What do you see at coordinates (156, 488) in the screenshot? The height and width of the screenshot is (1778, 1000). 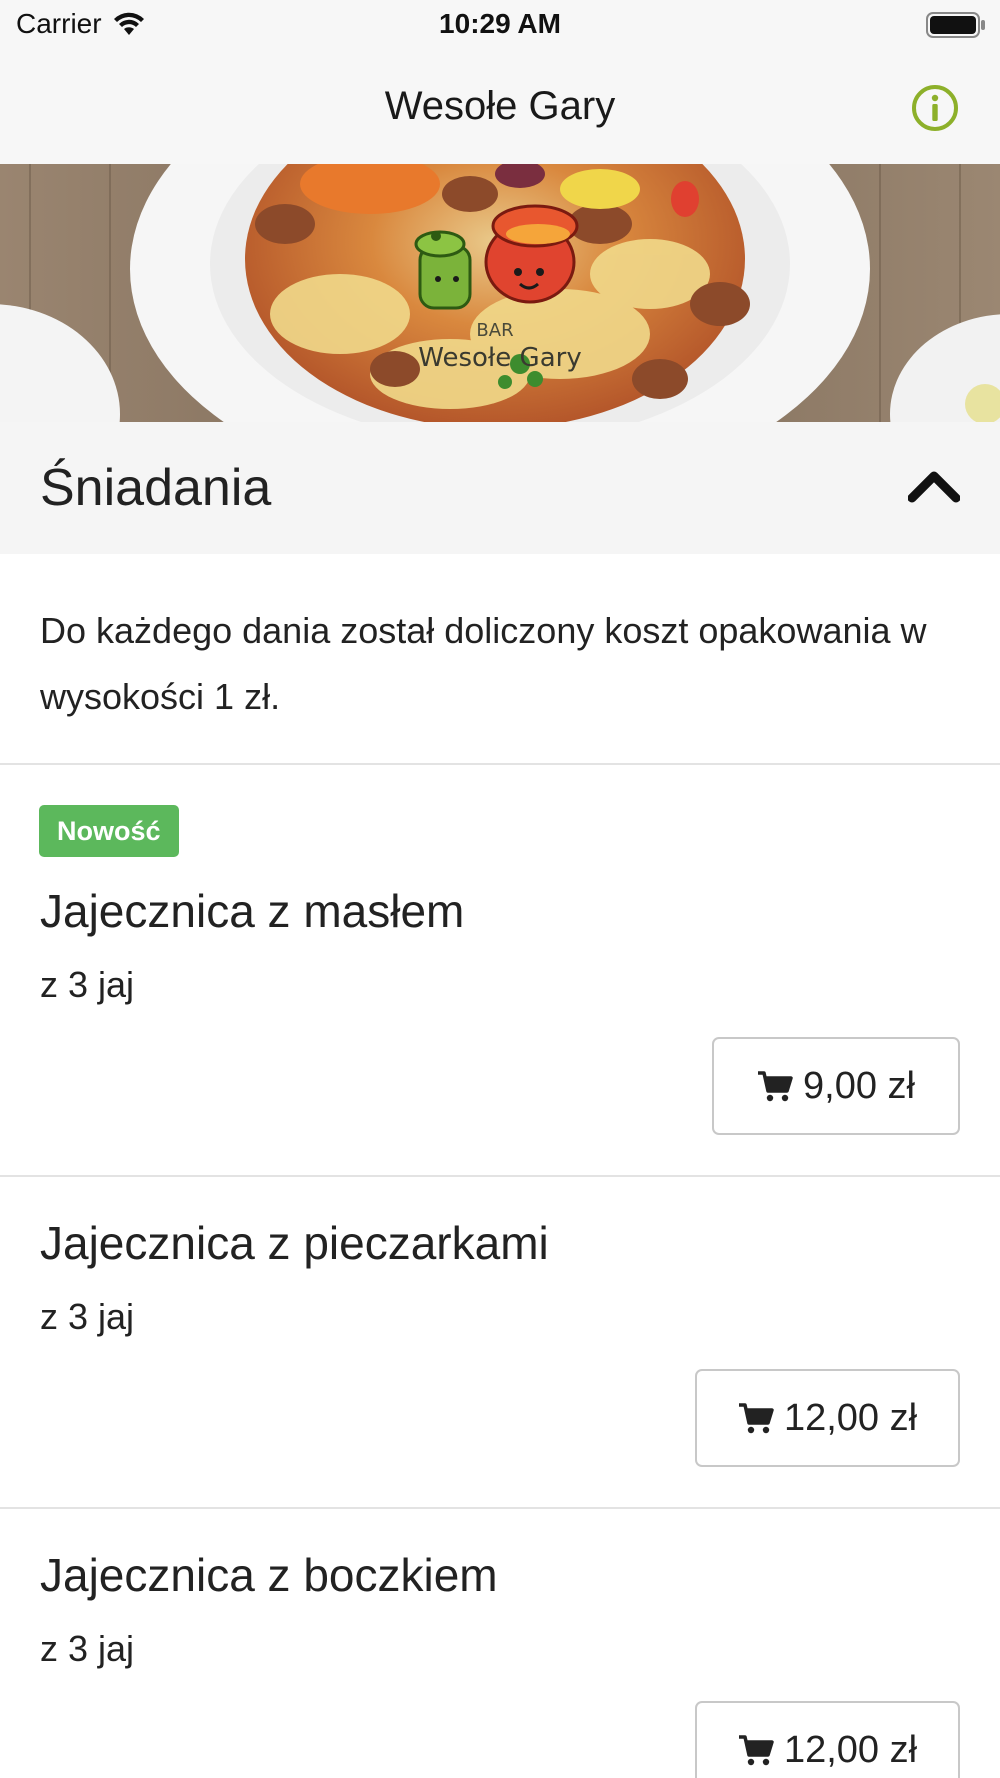 I see `section-title: Śniadania` at bounding box center [156, 488].